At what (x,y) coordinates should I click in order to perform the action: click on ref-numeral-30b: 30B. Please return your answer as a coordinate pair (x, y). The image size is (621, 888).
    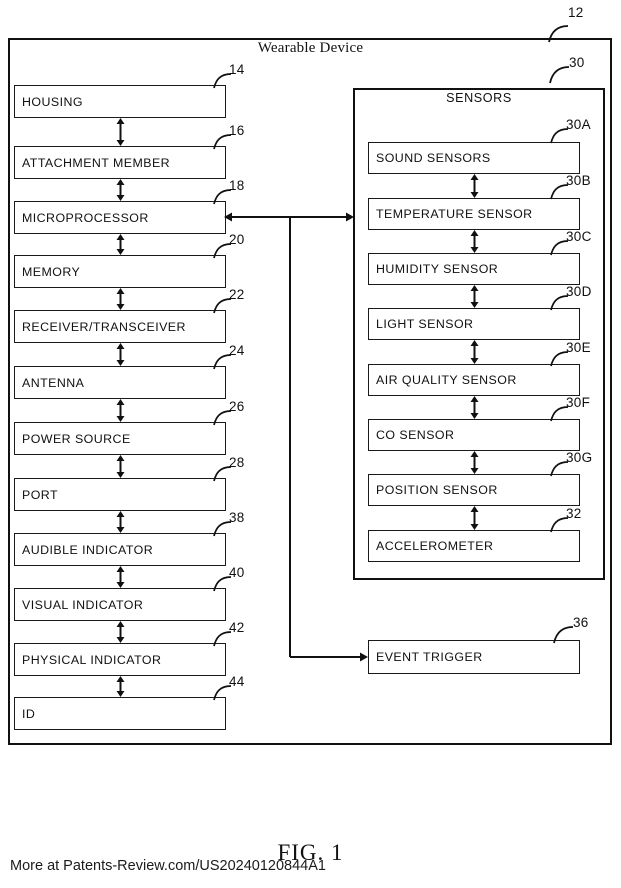
    Looking at the image, I should click on (578, 180).